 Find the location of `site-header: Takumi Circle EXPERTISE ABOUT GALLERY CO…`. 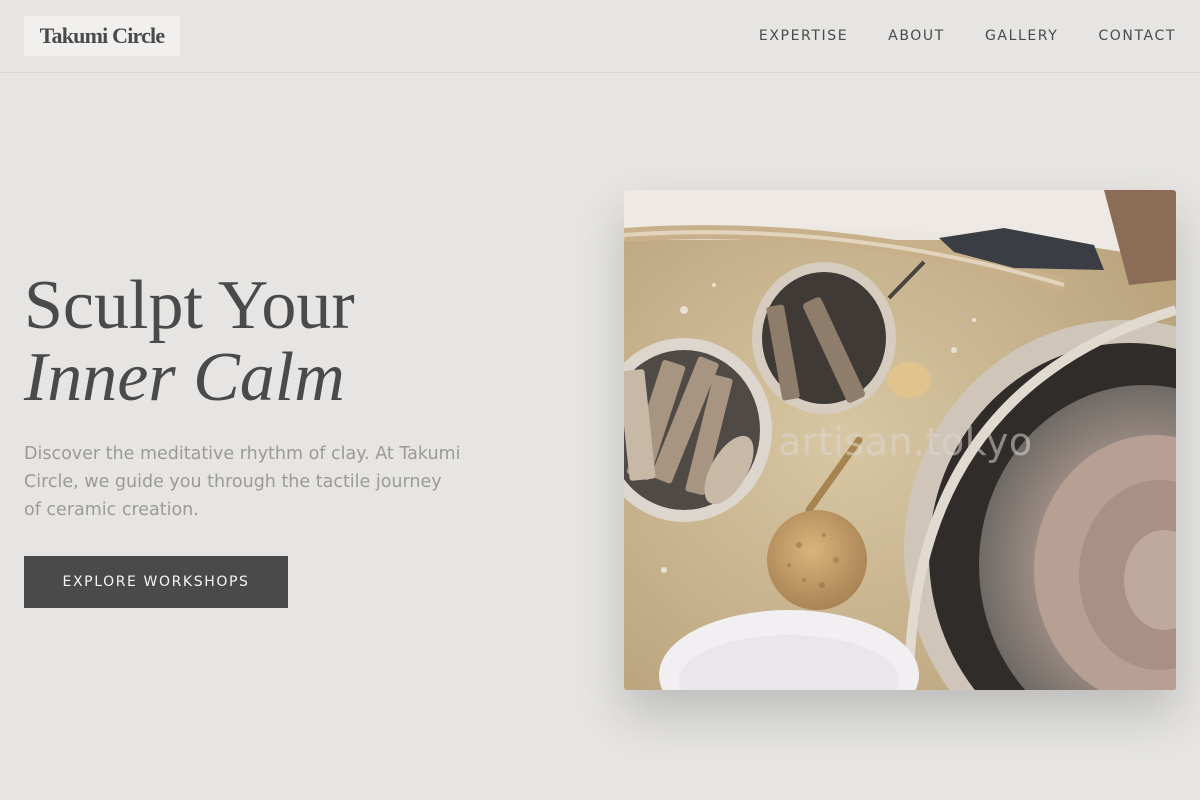

site-header: Takumi Circle EXPERTISE ABOUT GALLERY CO… is located at coordinates (600, 36).